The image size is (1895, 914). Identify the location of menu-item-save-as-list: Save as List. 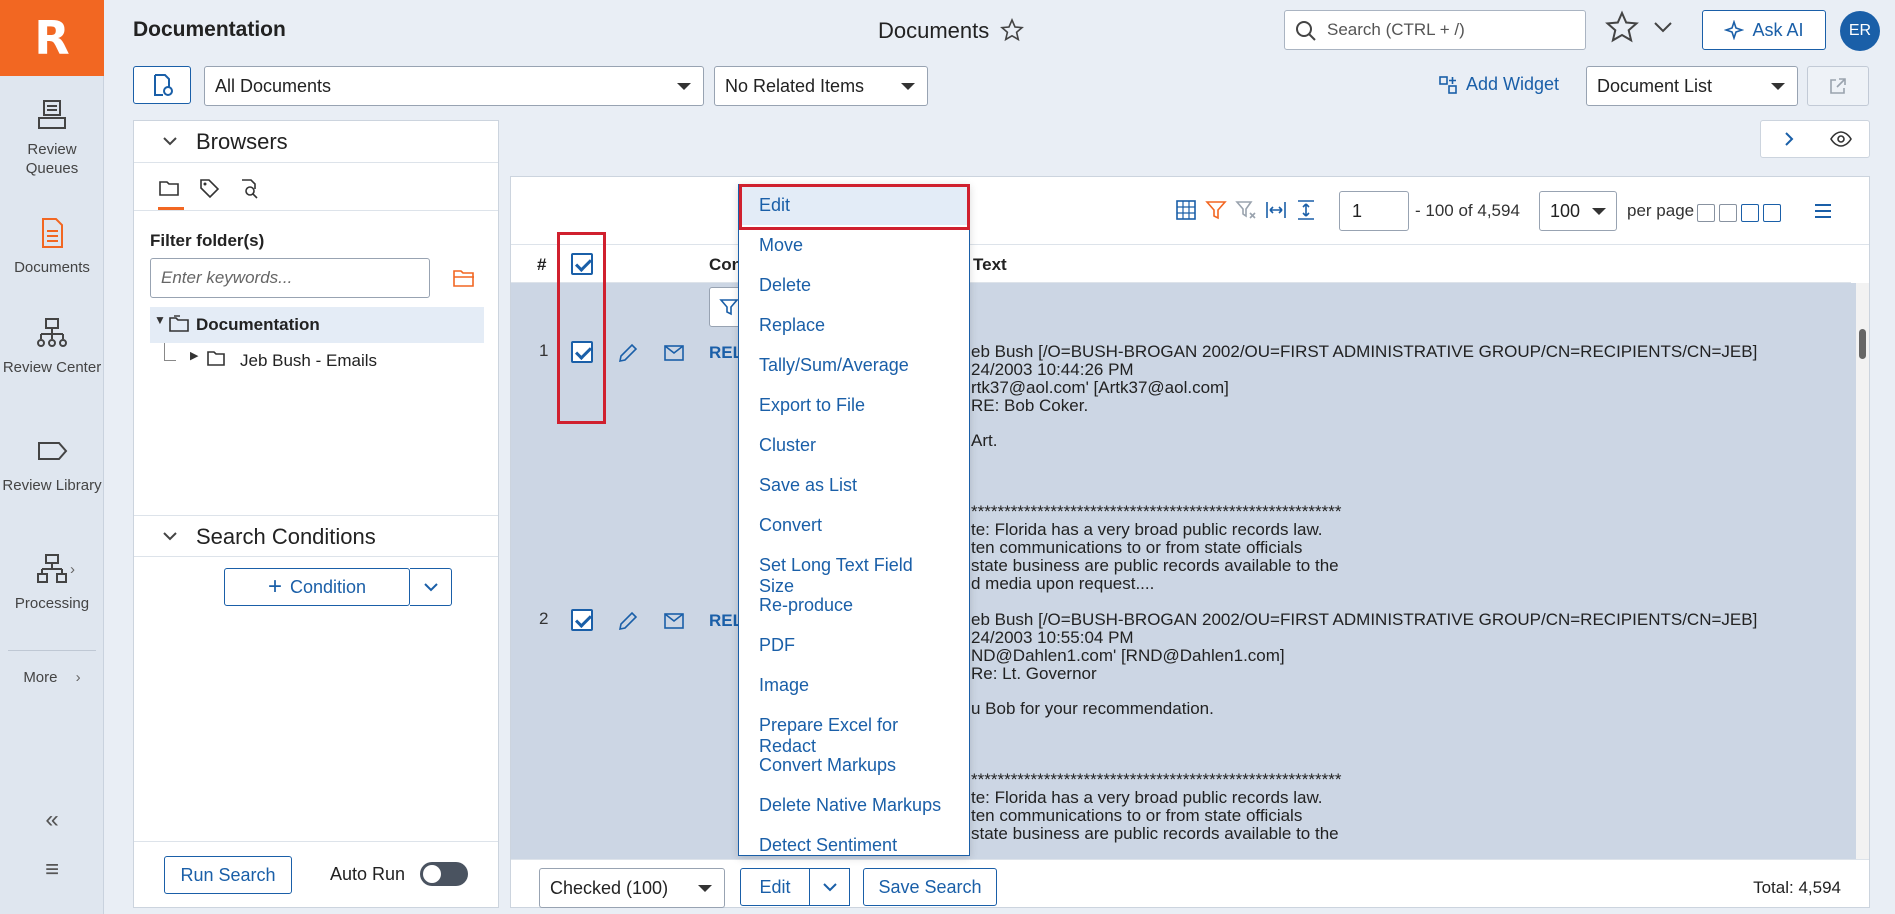
(854, 485).